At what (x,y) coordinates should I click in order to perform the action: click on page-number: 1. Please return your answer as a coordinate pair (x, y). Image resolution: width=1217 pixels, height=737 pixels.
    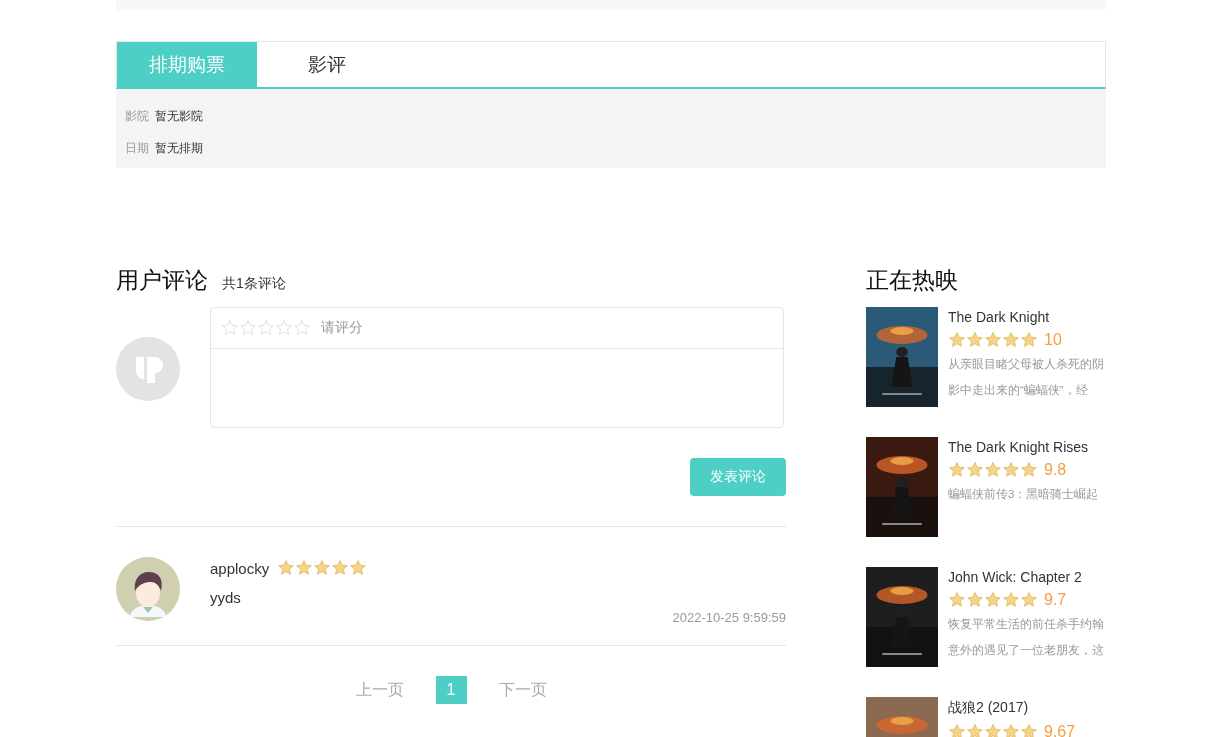
    Looking at the image, I should click on (451, 690).